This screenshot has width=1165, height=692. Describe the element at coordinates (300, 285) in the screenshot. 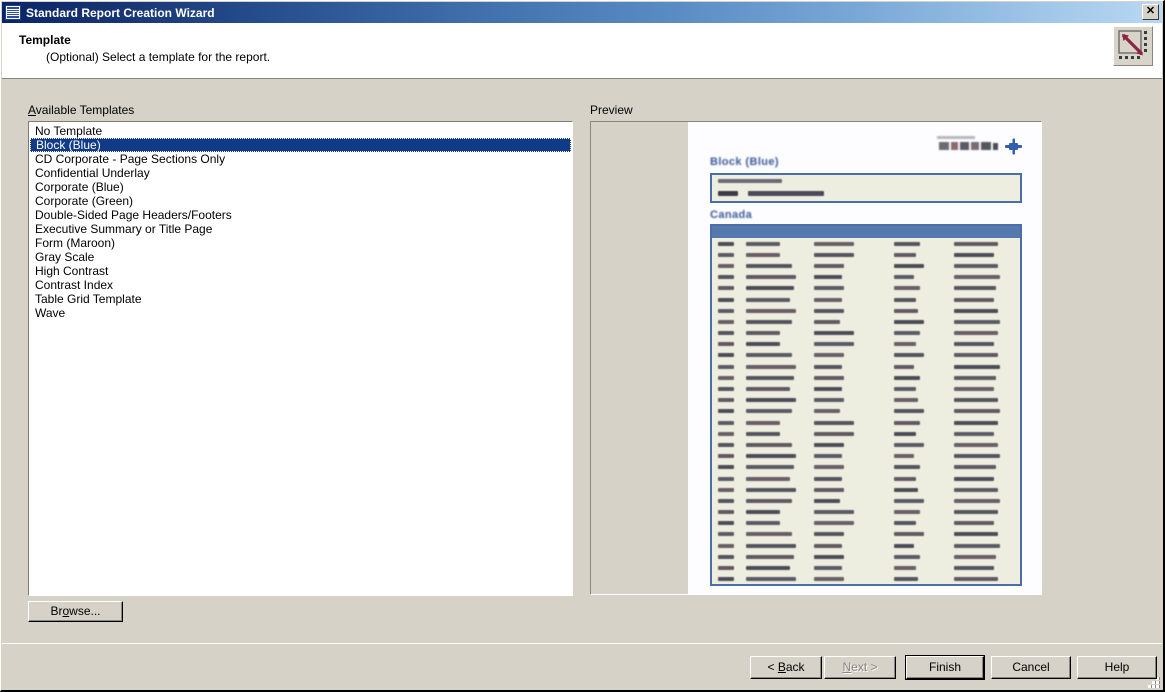

I see `list-item: Contrast Index` at that location.